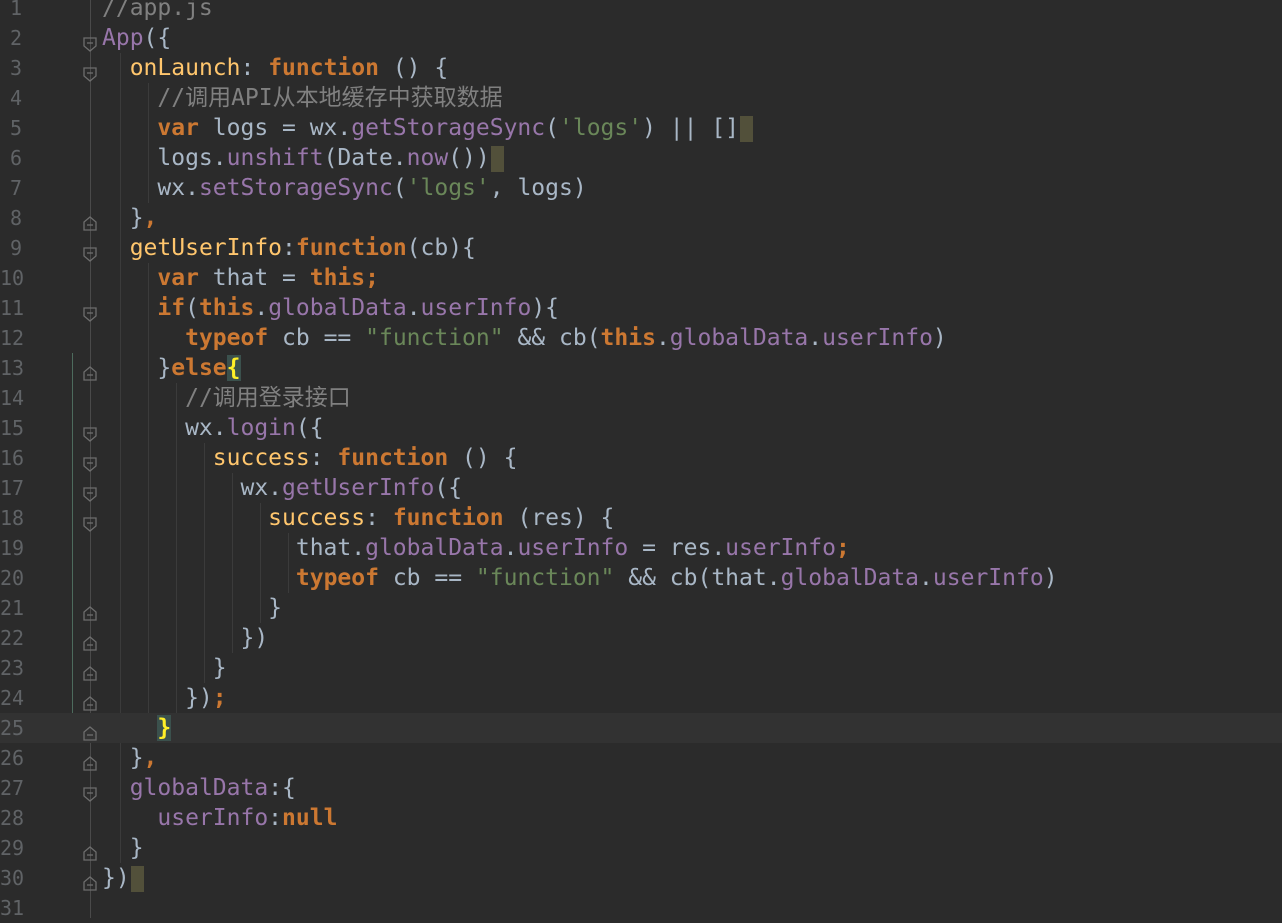 Image resolution: width=1282 pixels, height=923 pixels. Describe the element at coordinates (641, 248) in the screenshot. I see `code-line: 9 getUserInfo:function(cb){` at that location.